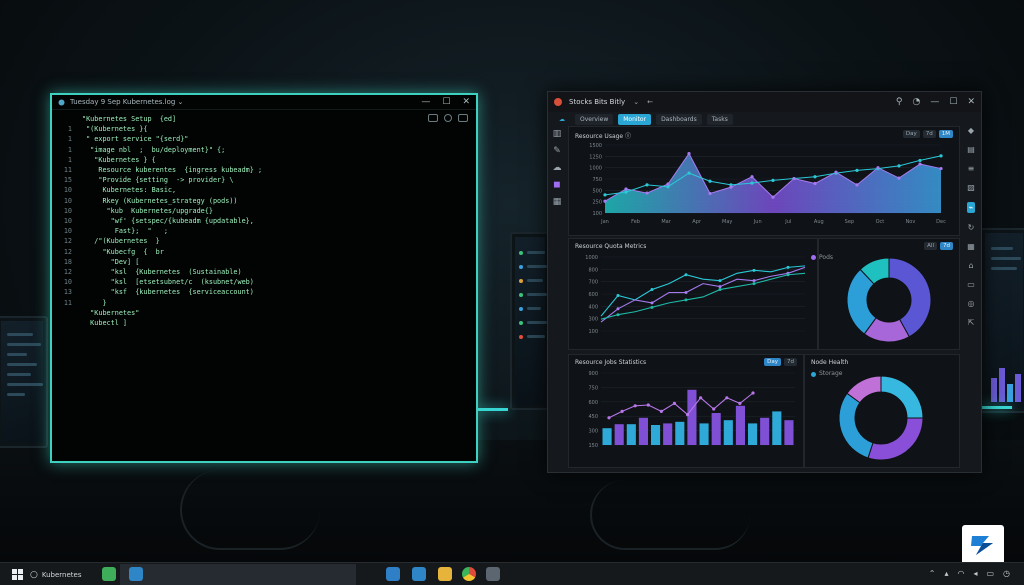 This screenshot has width=1024, height=585. I want to click on y-tick-label: 250, so click(597, 203).